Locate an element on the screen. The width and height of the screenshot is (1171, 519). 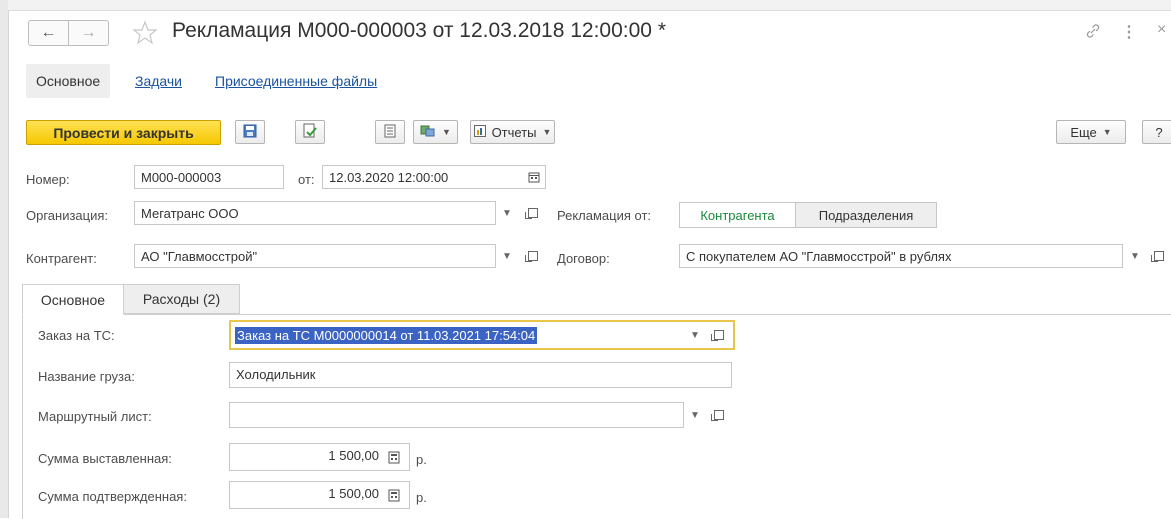
save-button is located at coordinates (250, 132).